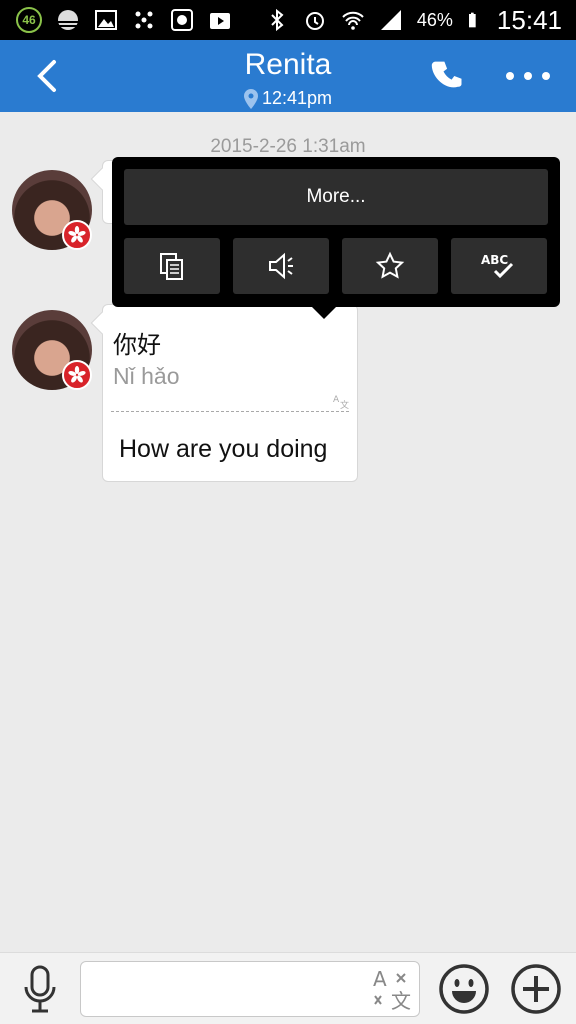 Image resolution: width=576 pixels, height=1024 pixels. What do you see at coordinates (529, 19) in the screenshot?
I see `clock: 15:41` at bounding box center [529, 19].